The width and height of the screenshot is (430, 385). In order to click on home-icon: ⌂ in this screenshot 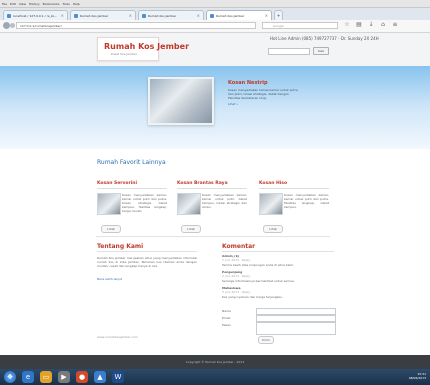, I will do `click(383, 25)`.